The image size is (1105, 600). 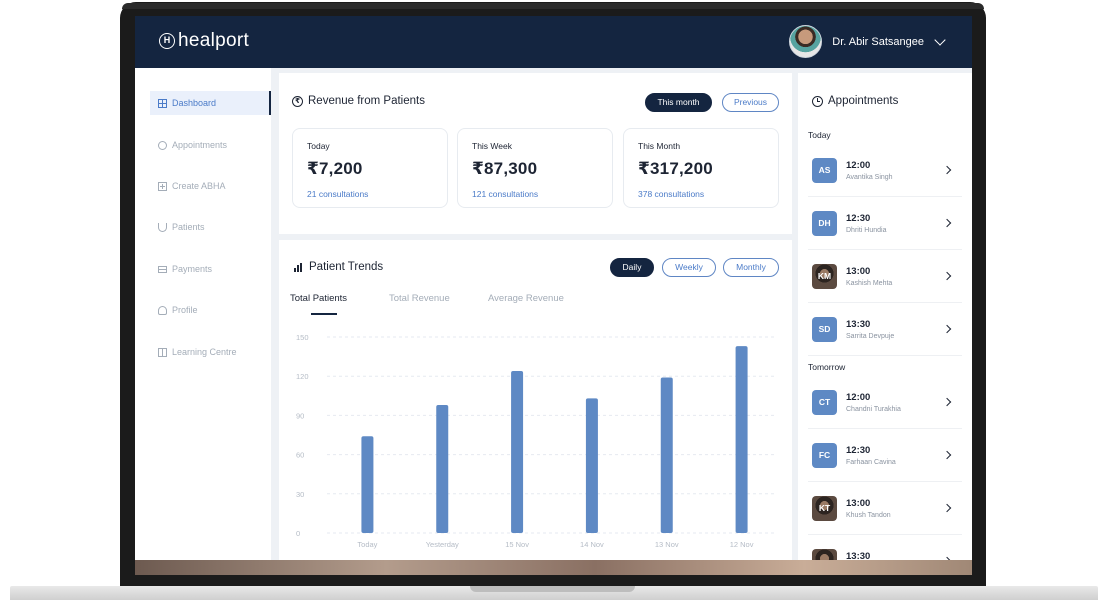 I want to click on patient-name: Dhriti Hundia, so click(x=866, y=230).